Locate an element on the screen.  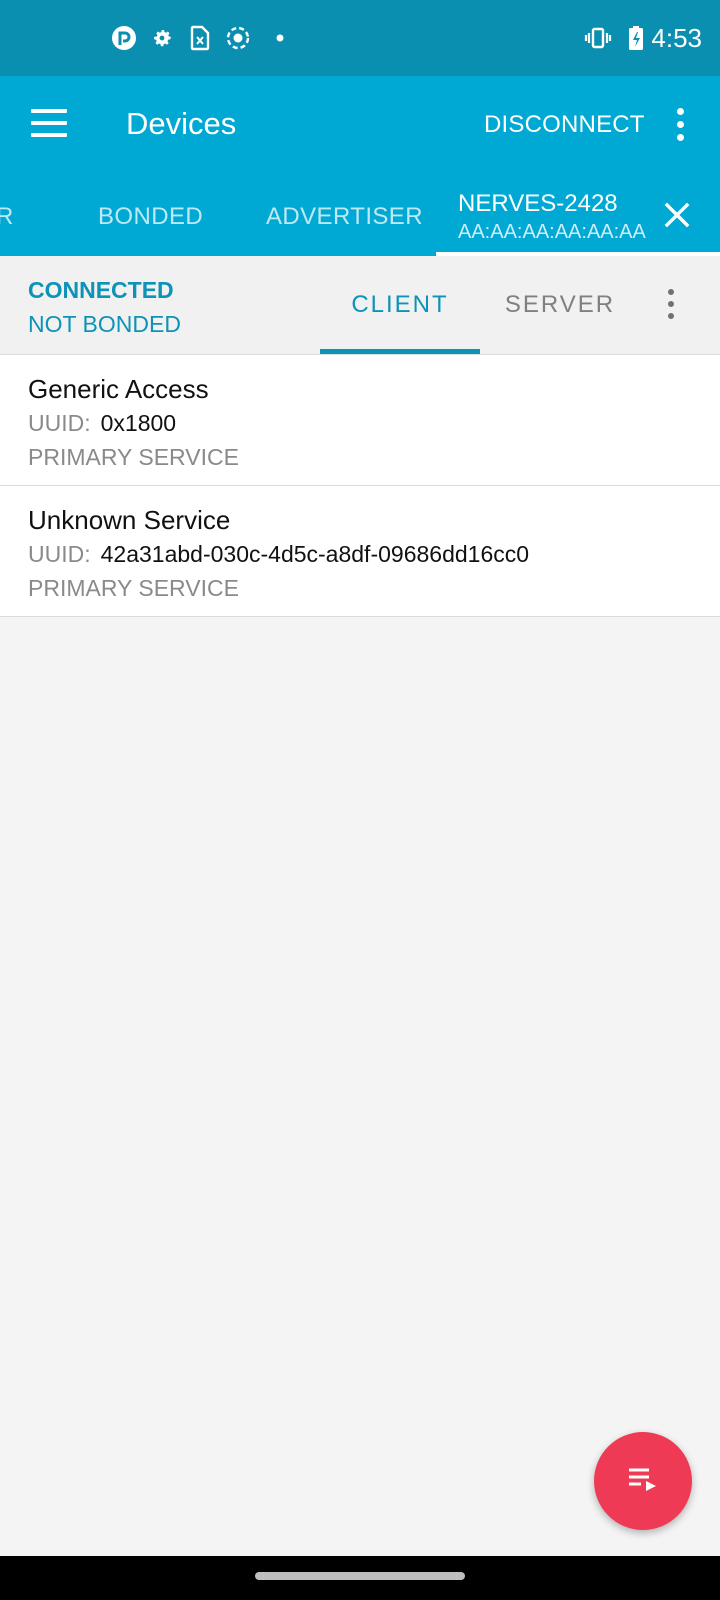
log-playlist-icon is located at coordinates (643, 1481).